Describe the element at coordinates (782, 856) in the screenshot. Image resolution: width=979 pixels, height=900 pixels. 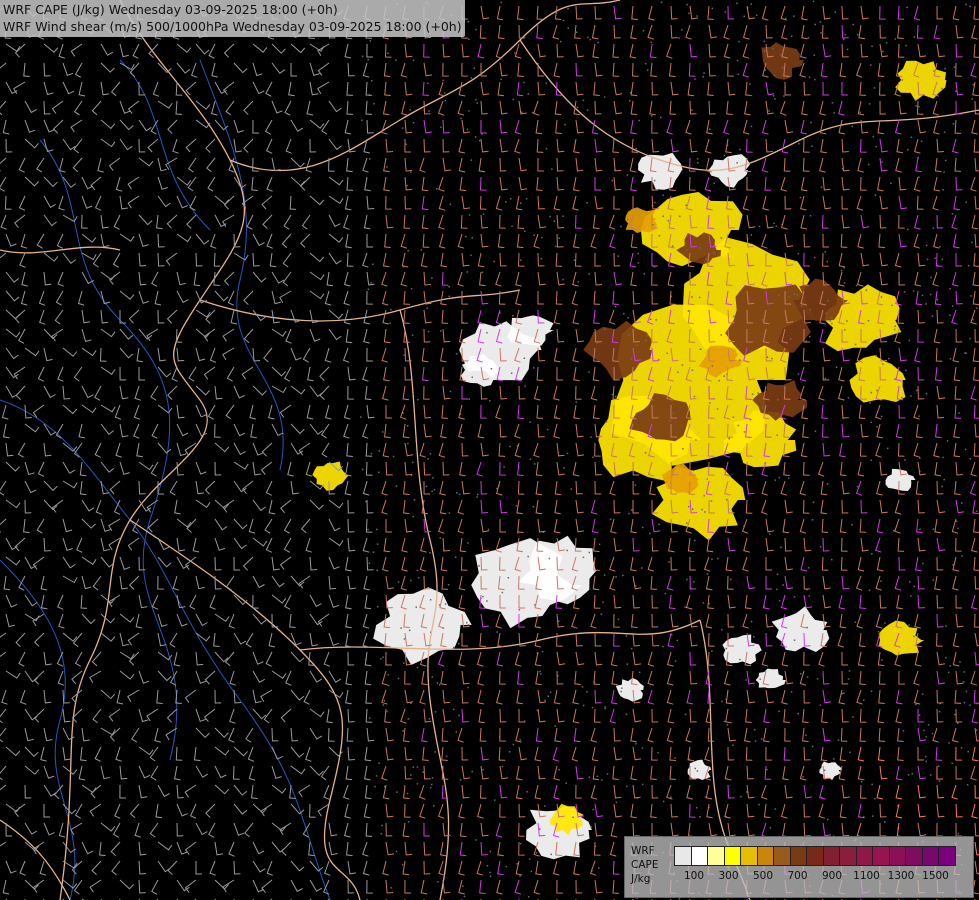
I see `legend-swatch` at that location.